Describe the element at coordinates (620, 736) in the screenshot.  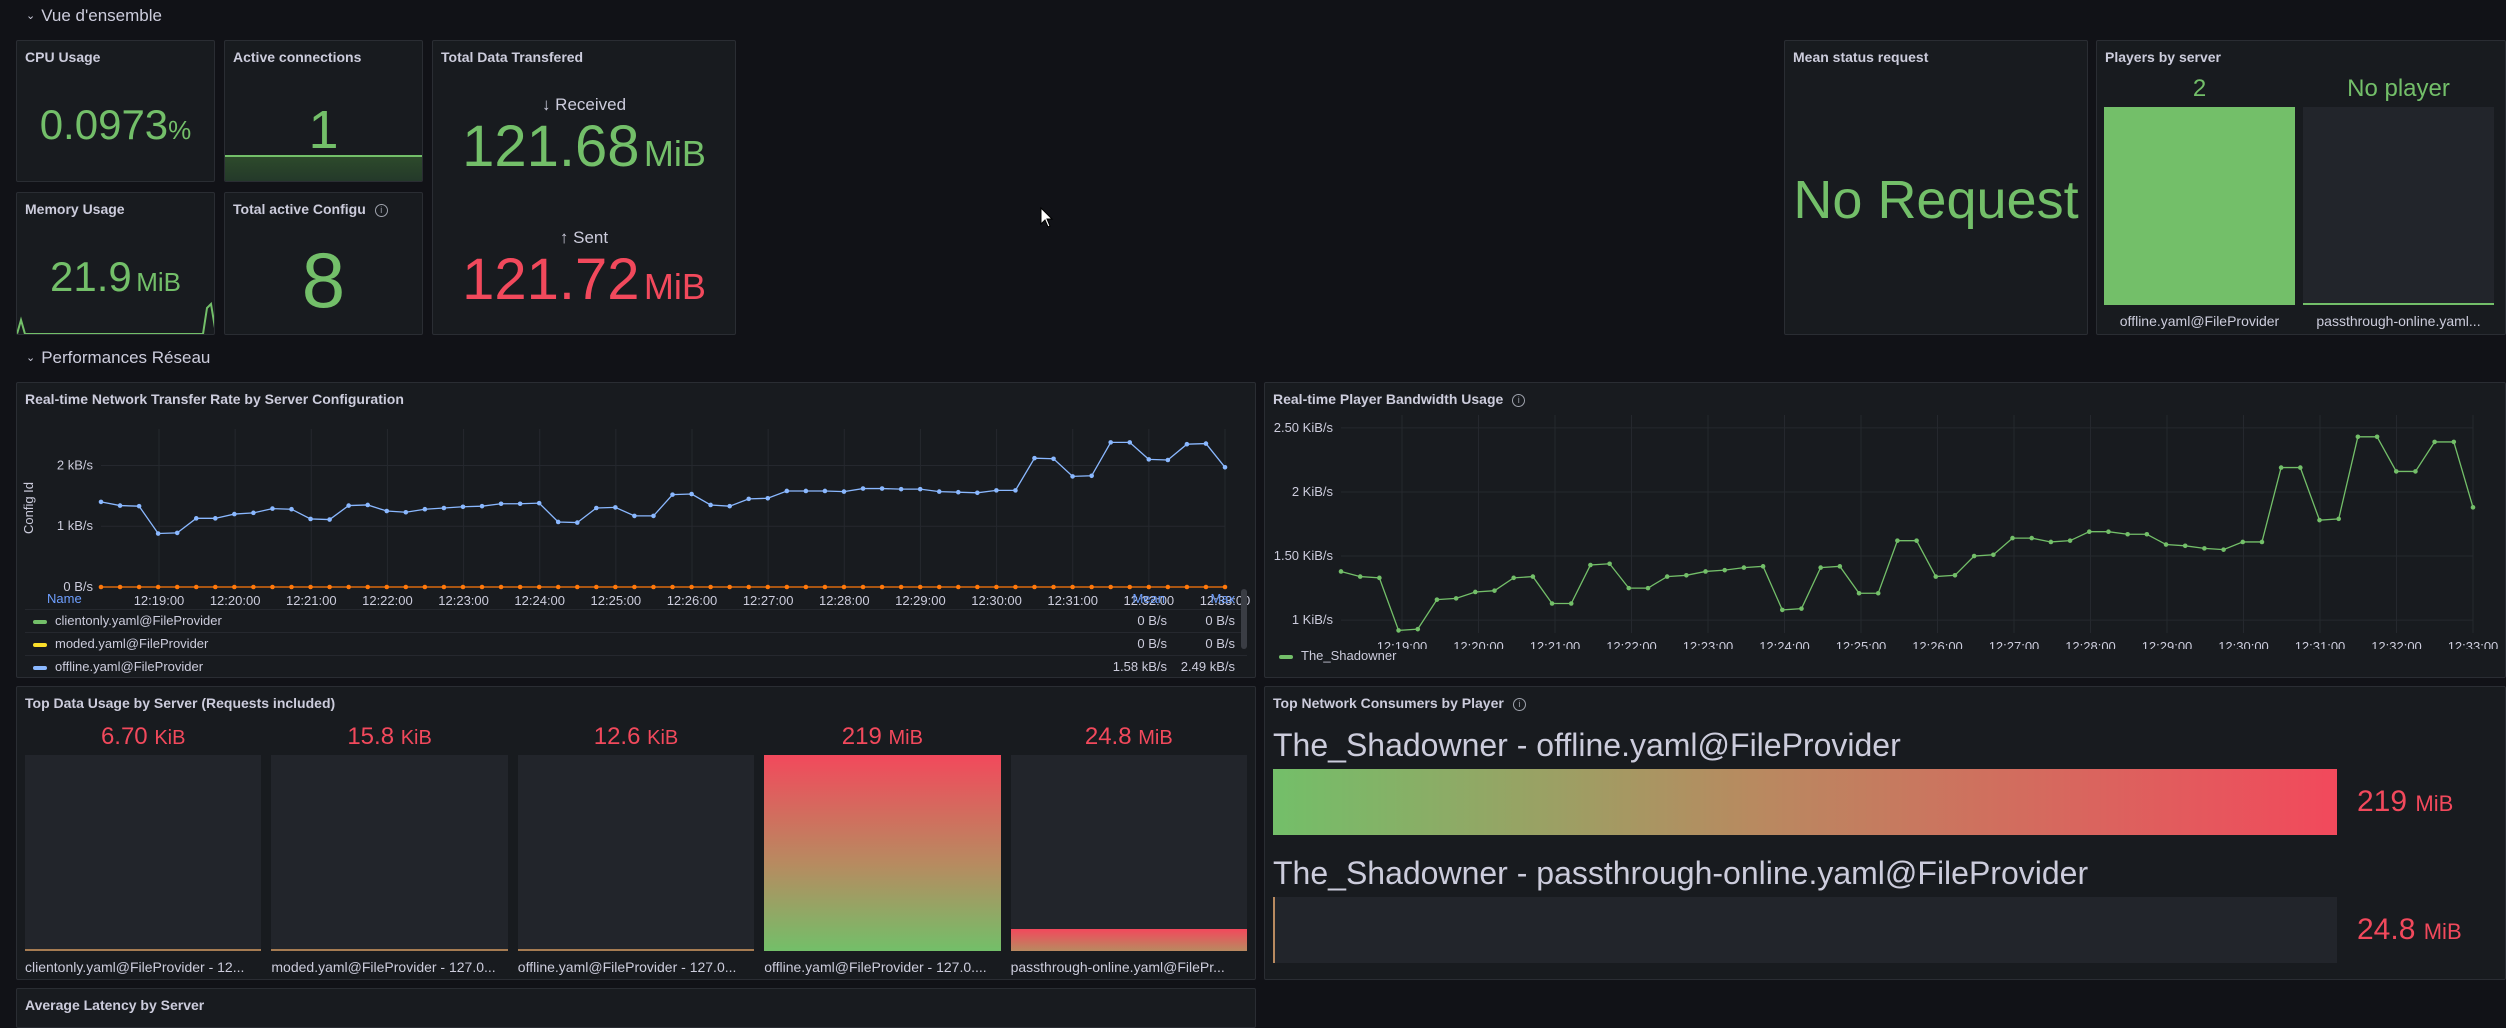
I see `bar-value-number: 12.6` at that location.